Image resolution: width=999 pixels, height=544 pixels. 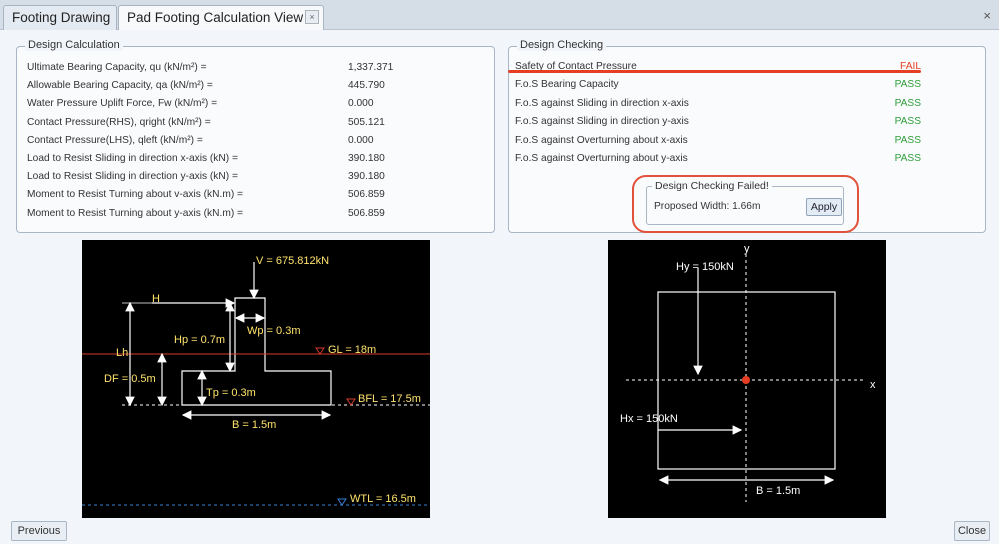 I want to click on x-axis-label: x, so click(x=873, y=385).